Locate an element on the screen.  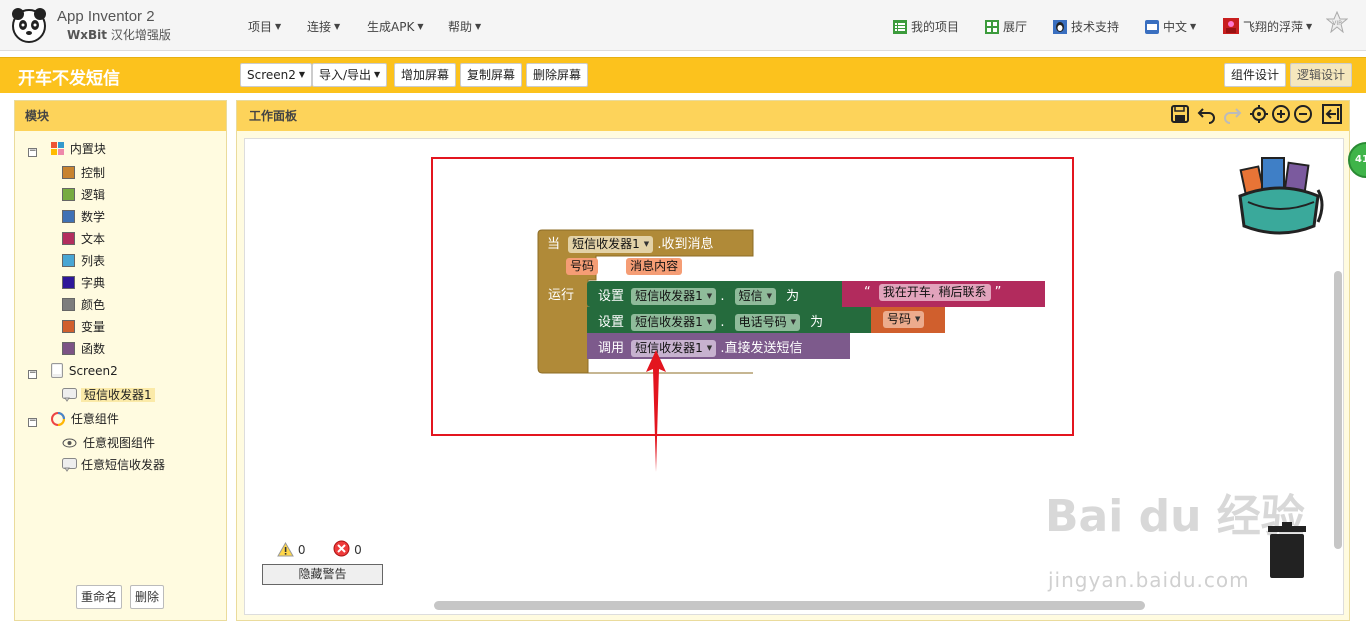
tree-any-label: 任意组件 is located at coordinates (94, 419).